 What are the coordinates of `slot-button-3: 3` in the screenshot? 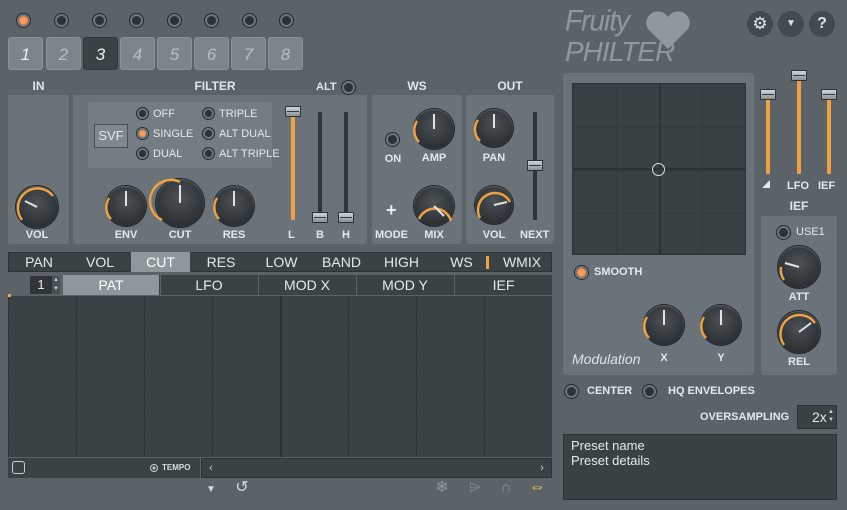 It's located at (100, 53).